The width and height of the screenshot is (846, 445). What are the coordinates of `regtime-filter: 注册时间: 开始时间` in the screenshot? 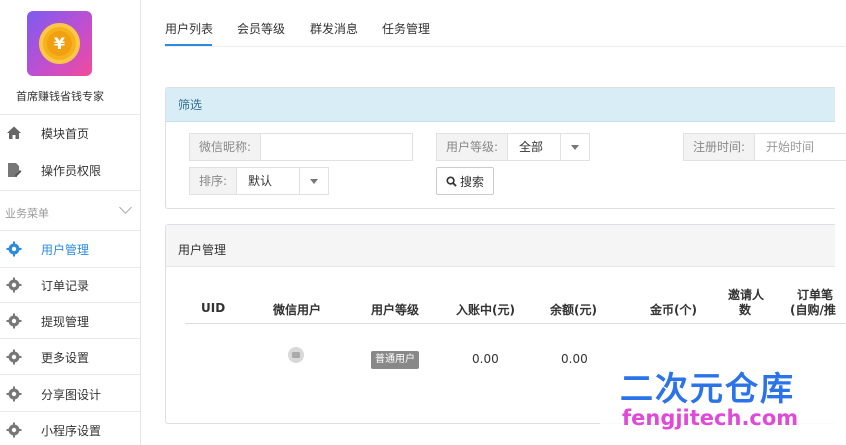 It's located at (764, 147).